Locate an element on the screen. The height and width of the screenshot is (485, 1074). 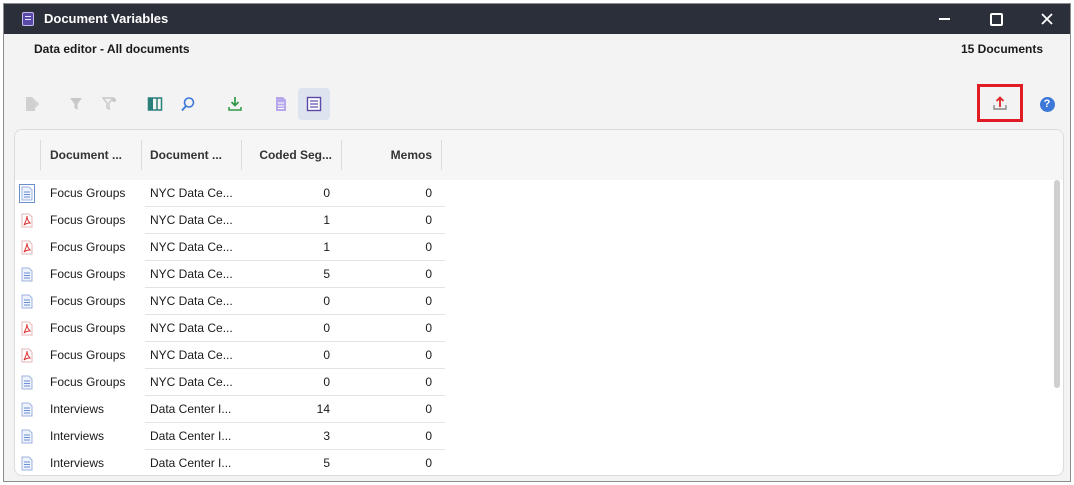
minimize-button is located at coordinates (944, 19).